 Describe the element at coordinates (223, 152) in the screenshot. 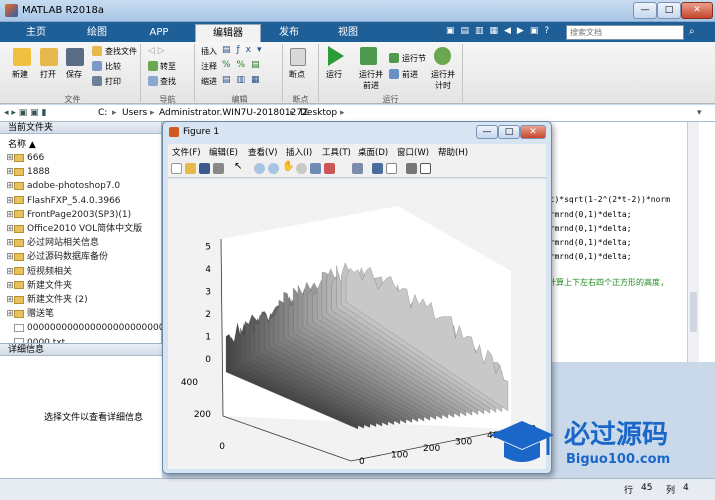

I see `menu-edit: 编辑(E)` at that location.